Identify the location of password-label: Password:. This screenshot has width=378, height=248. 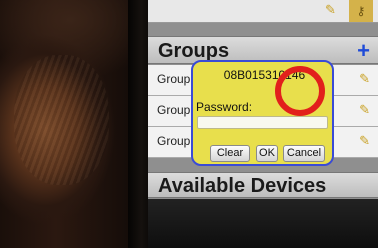
(224, 107).